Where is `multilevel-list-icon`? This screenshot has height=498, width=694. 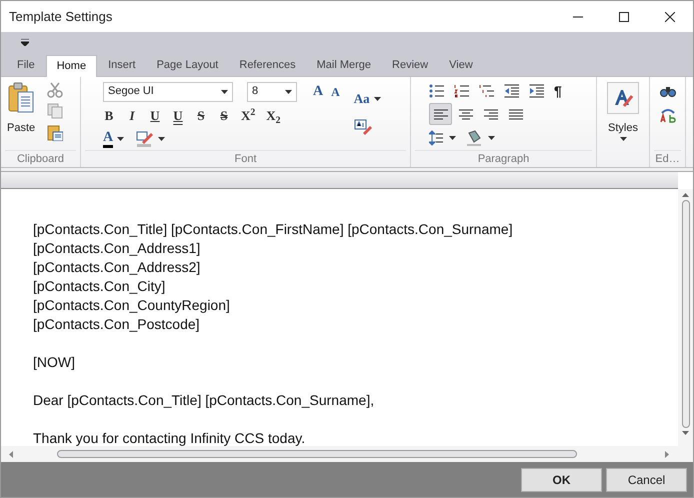 multilevel-list-icon is located at coordinates (487, 91).